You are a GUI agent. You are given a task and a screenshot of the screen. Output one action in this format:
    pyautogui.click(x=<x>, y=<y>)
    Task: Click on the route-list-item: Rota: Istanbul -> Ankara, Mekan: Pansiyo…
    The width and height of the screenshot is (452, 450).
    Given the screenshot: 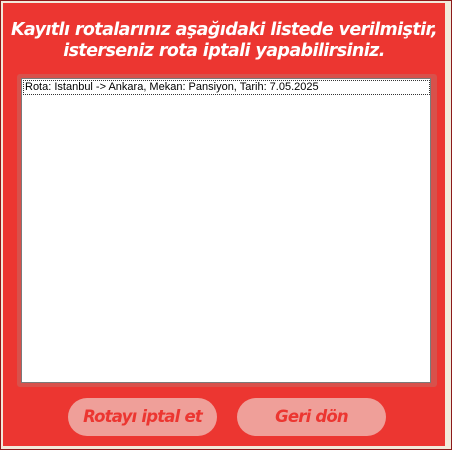 What is the action you would take?
    pyautogui.click(x=226, y=87)
    